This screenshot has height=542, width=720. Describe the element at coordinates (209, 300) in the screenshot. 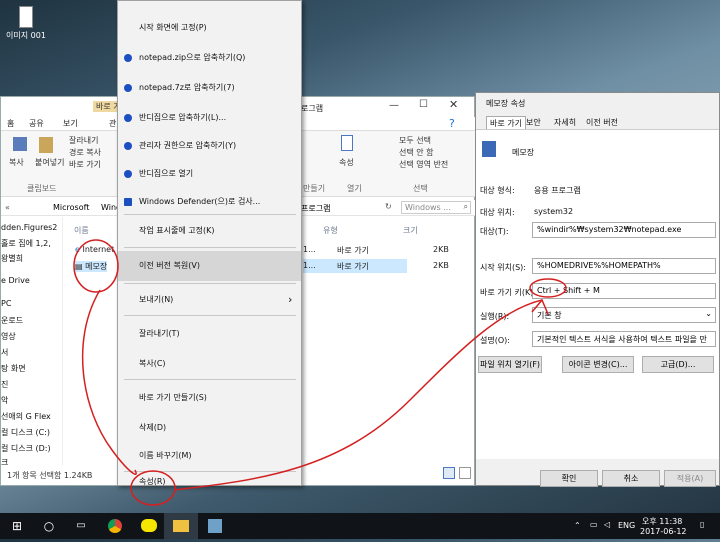

I see `menu-item-send-to: 보내기(N) ›` at that location.